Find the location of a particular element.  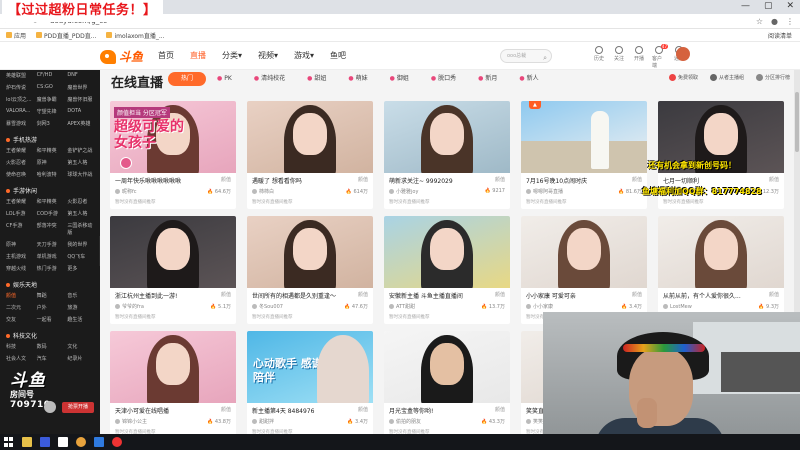

anchor-name: ATT甜甜 is located at coordinates (402, 306).